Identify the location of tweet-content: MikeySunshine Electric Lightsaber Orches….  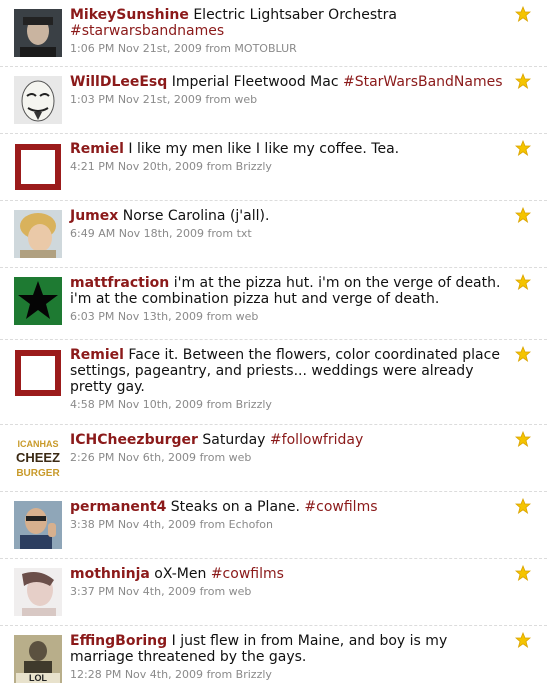
(287, 31).